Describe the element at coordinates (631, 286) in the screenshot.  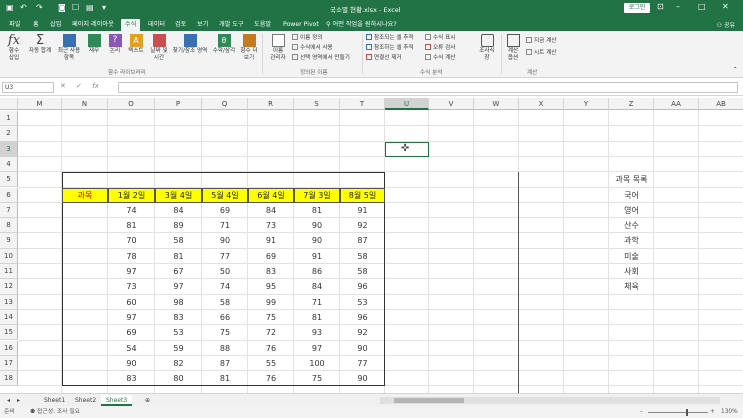
I see `subject-list-item: 체육` at that location.